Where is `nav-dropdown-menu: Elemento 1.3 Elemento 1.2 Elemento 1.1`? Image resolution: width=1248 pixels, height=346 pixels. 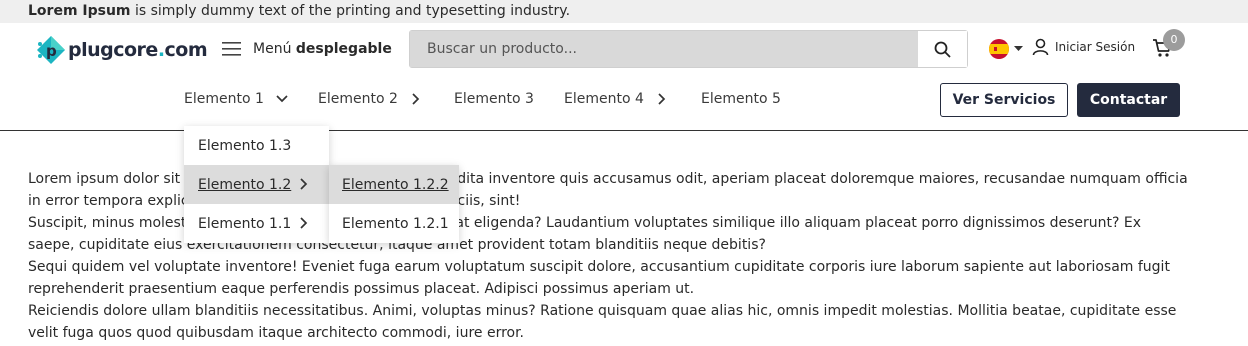 nav-dropdown-menu: Elemento 1.3 Elemento 1.2 Elemento 1.1 is located at coordinates (256, 184).